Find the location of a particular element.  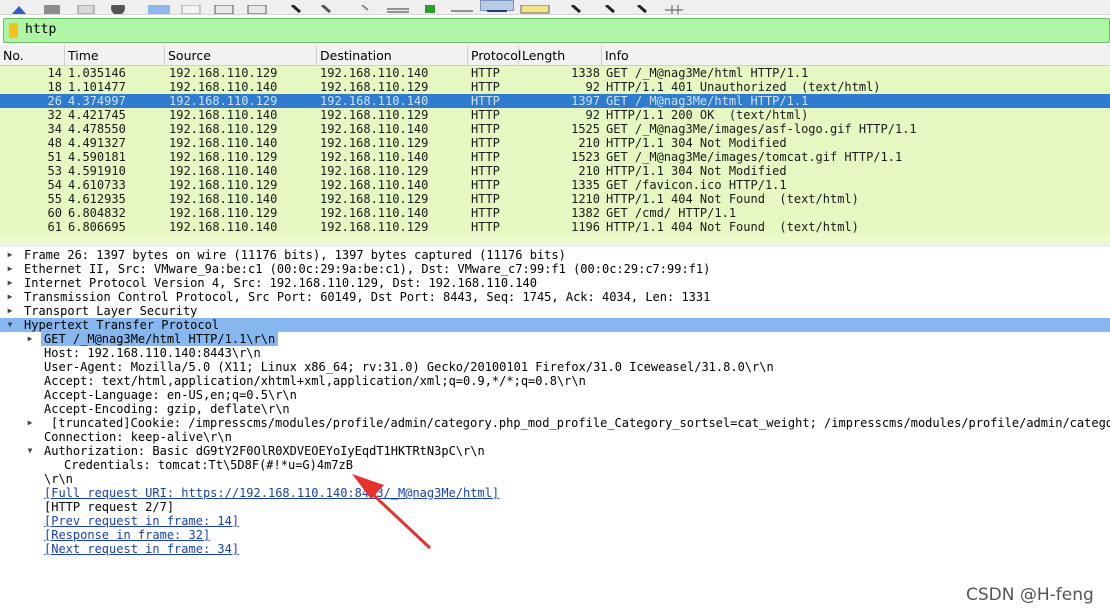

response-link: [Response in frame: 32] is located at coordinates (127, 535).